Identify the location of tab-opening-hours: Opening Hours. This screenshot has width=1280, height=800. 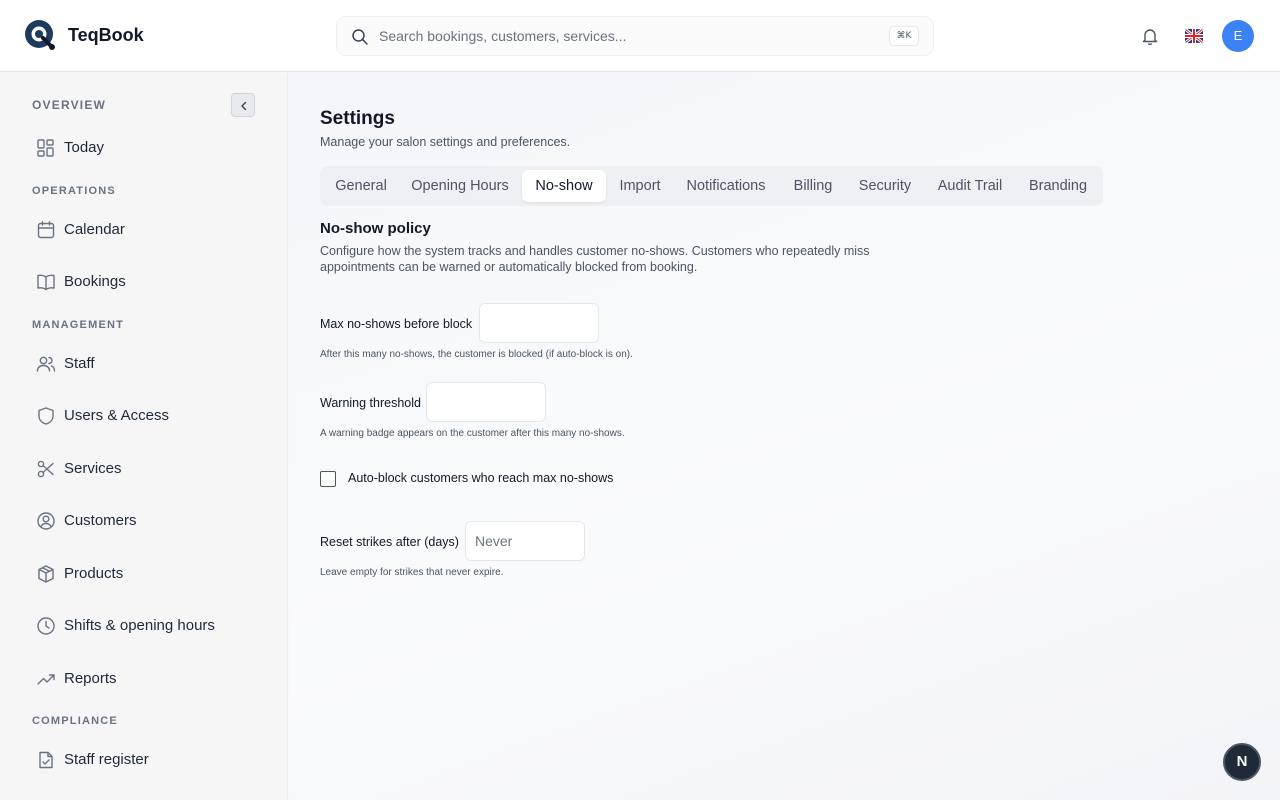
(460, 186).